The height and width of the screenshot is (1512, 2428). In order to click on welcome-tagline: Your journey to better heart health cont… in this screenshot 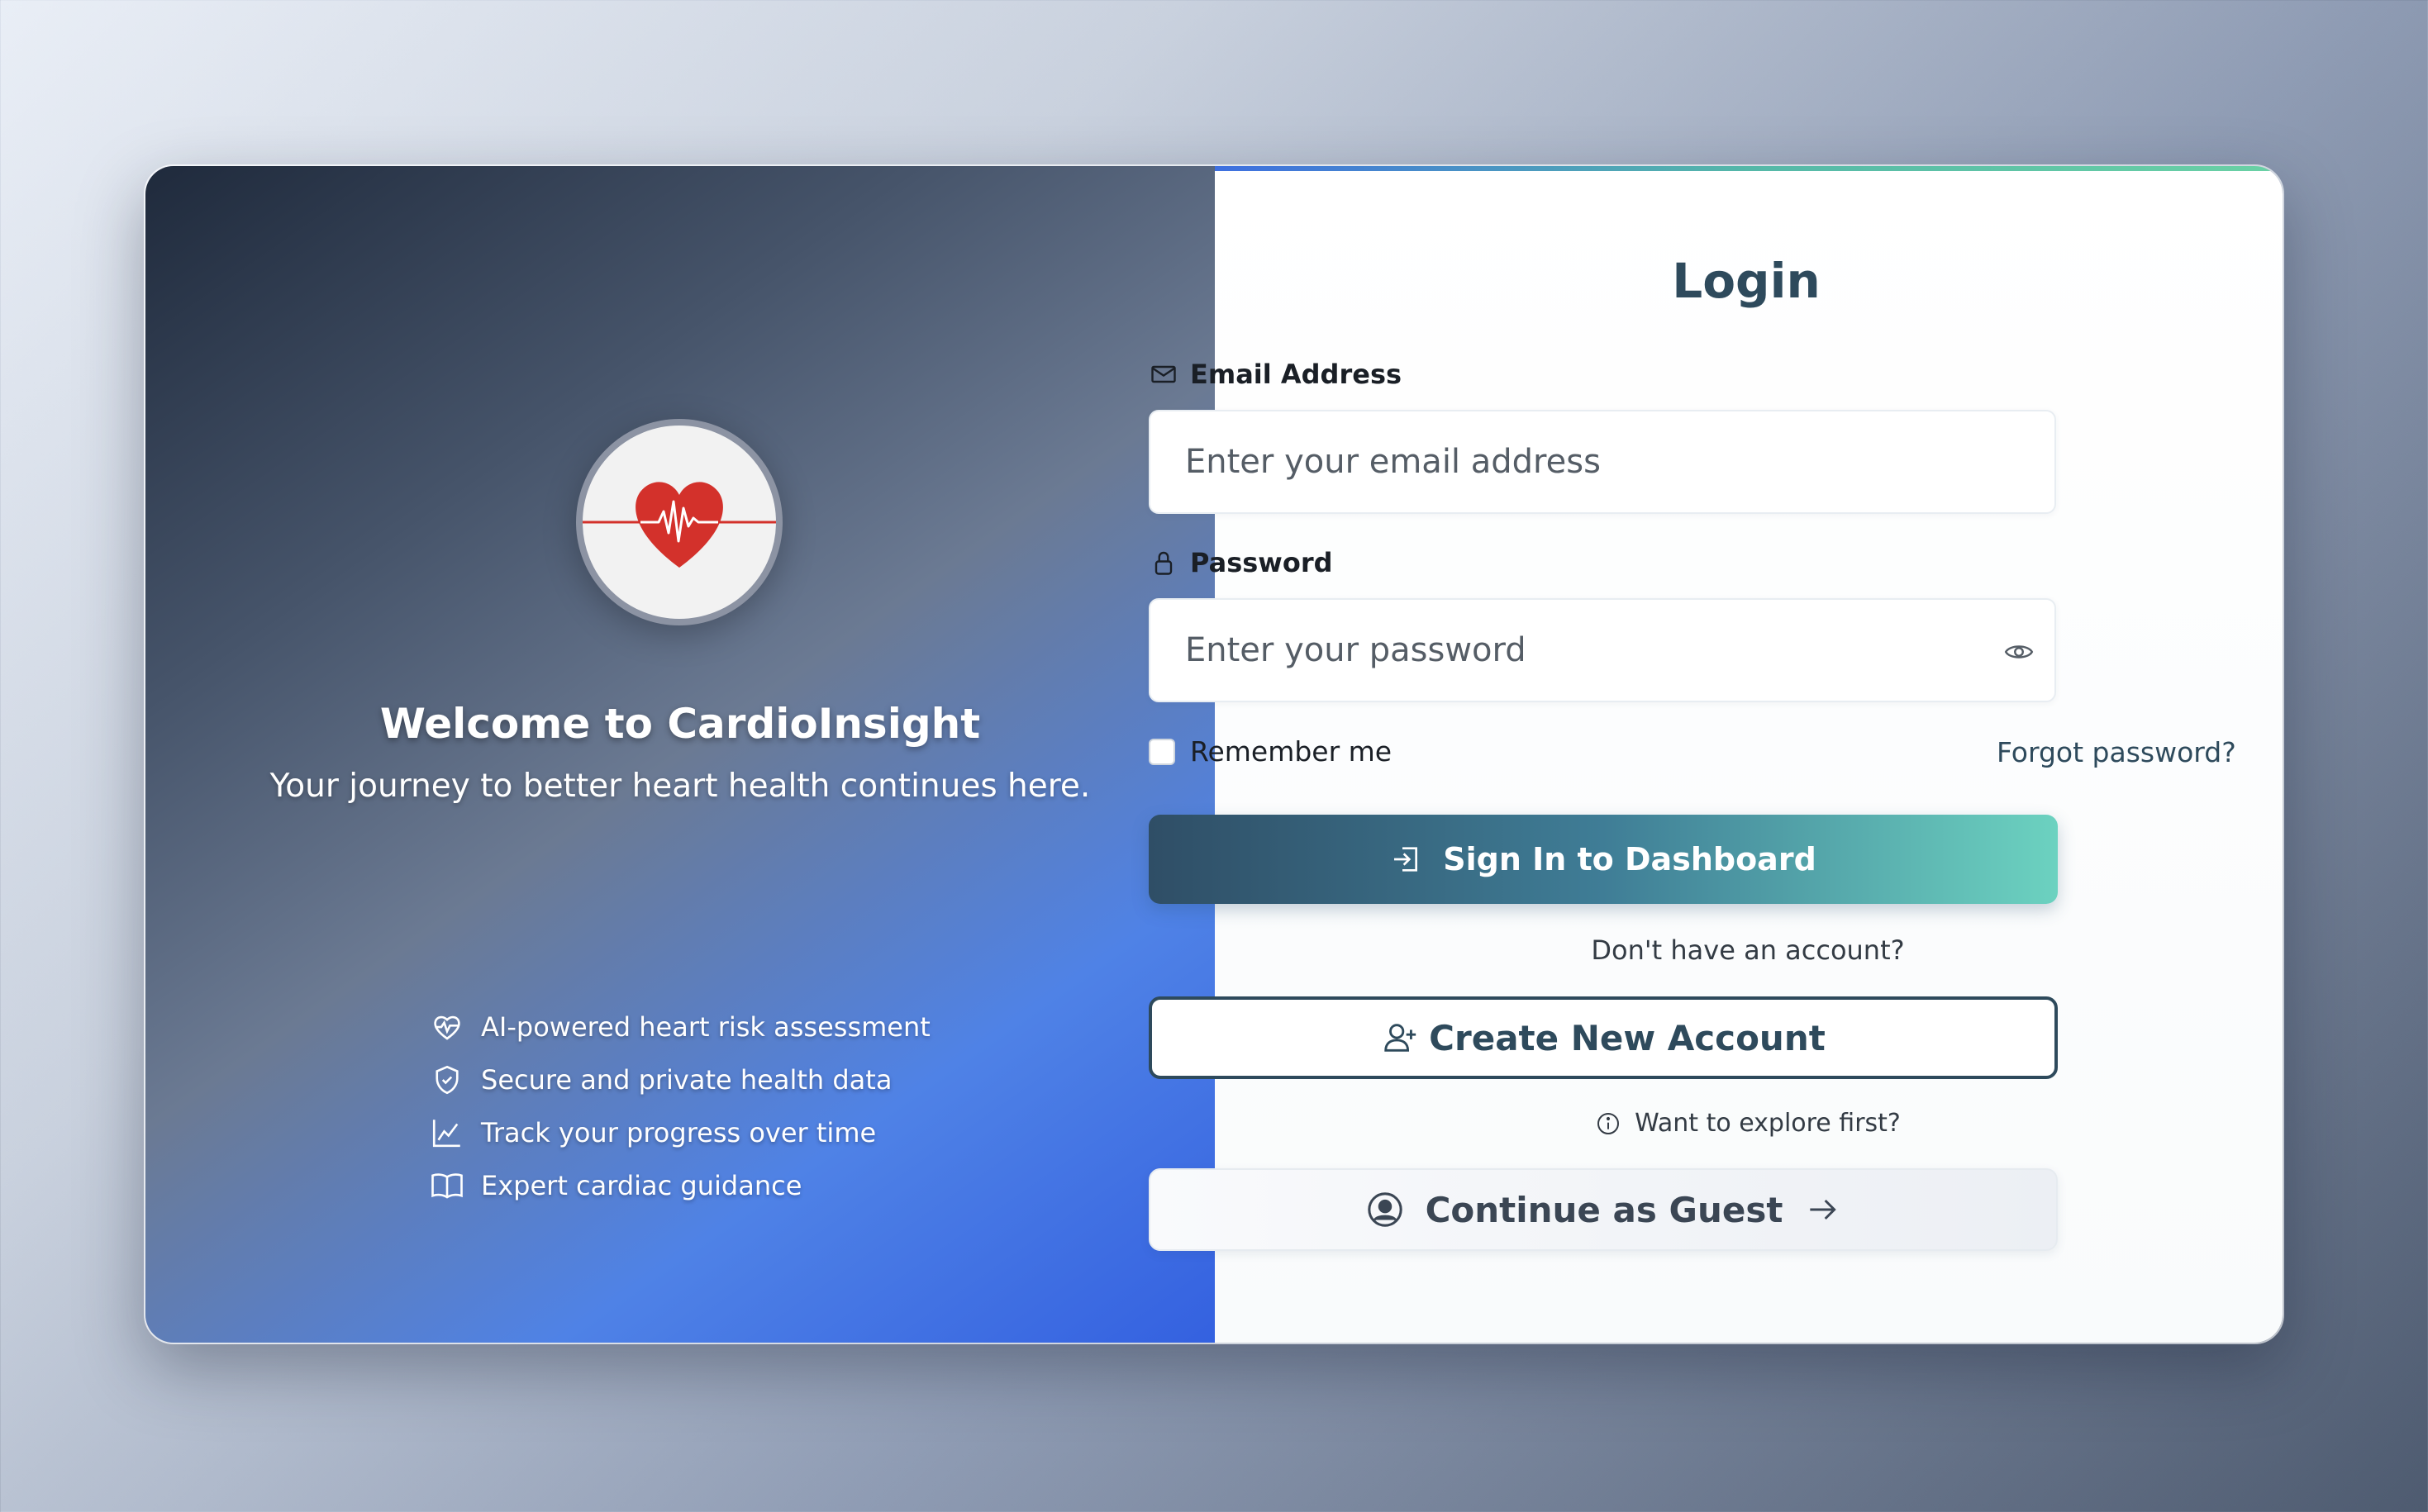, I will do `click(680, 786)`.